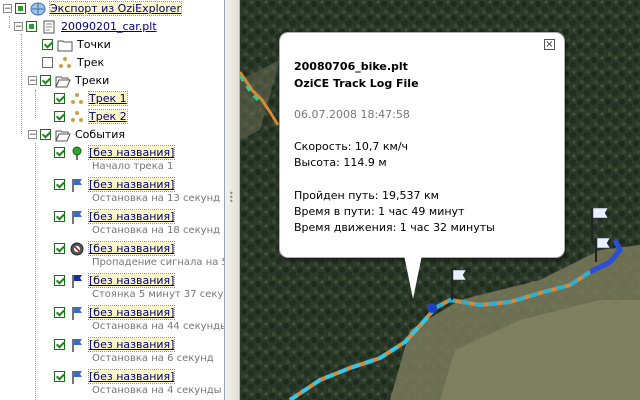 The width and height of the screenshot is (640, 400). I want to click on parking-flag-icon, so click(77, 281).